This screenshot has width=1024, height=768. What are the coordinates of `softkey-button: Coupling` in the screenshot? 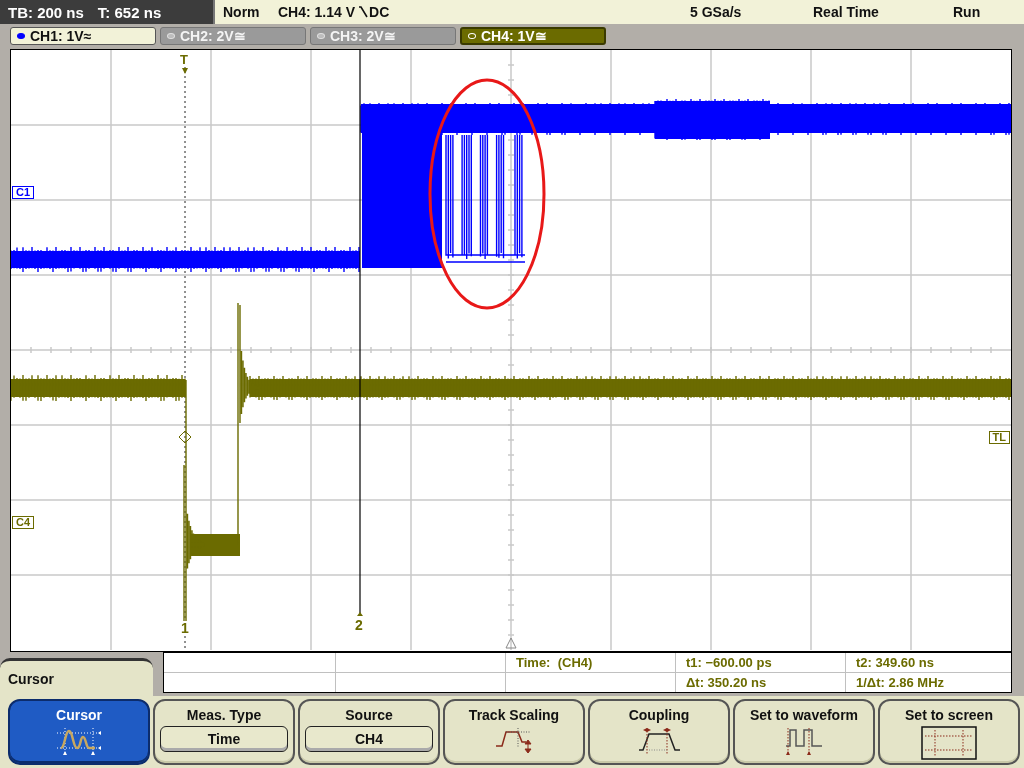 It's located at (659, 732).